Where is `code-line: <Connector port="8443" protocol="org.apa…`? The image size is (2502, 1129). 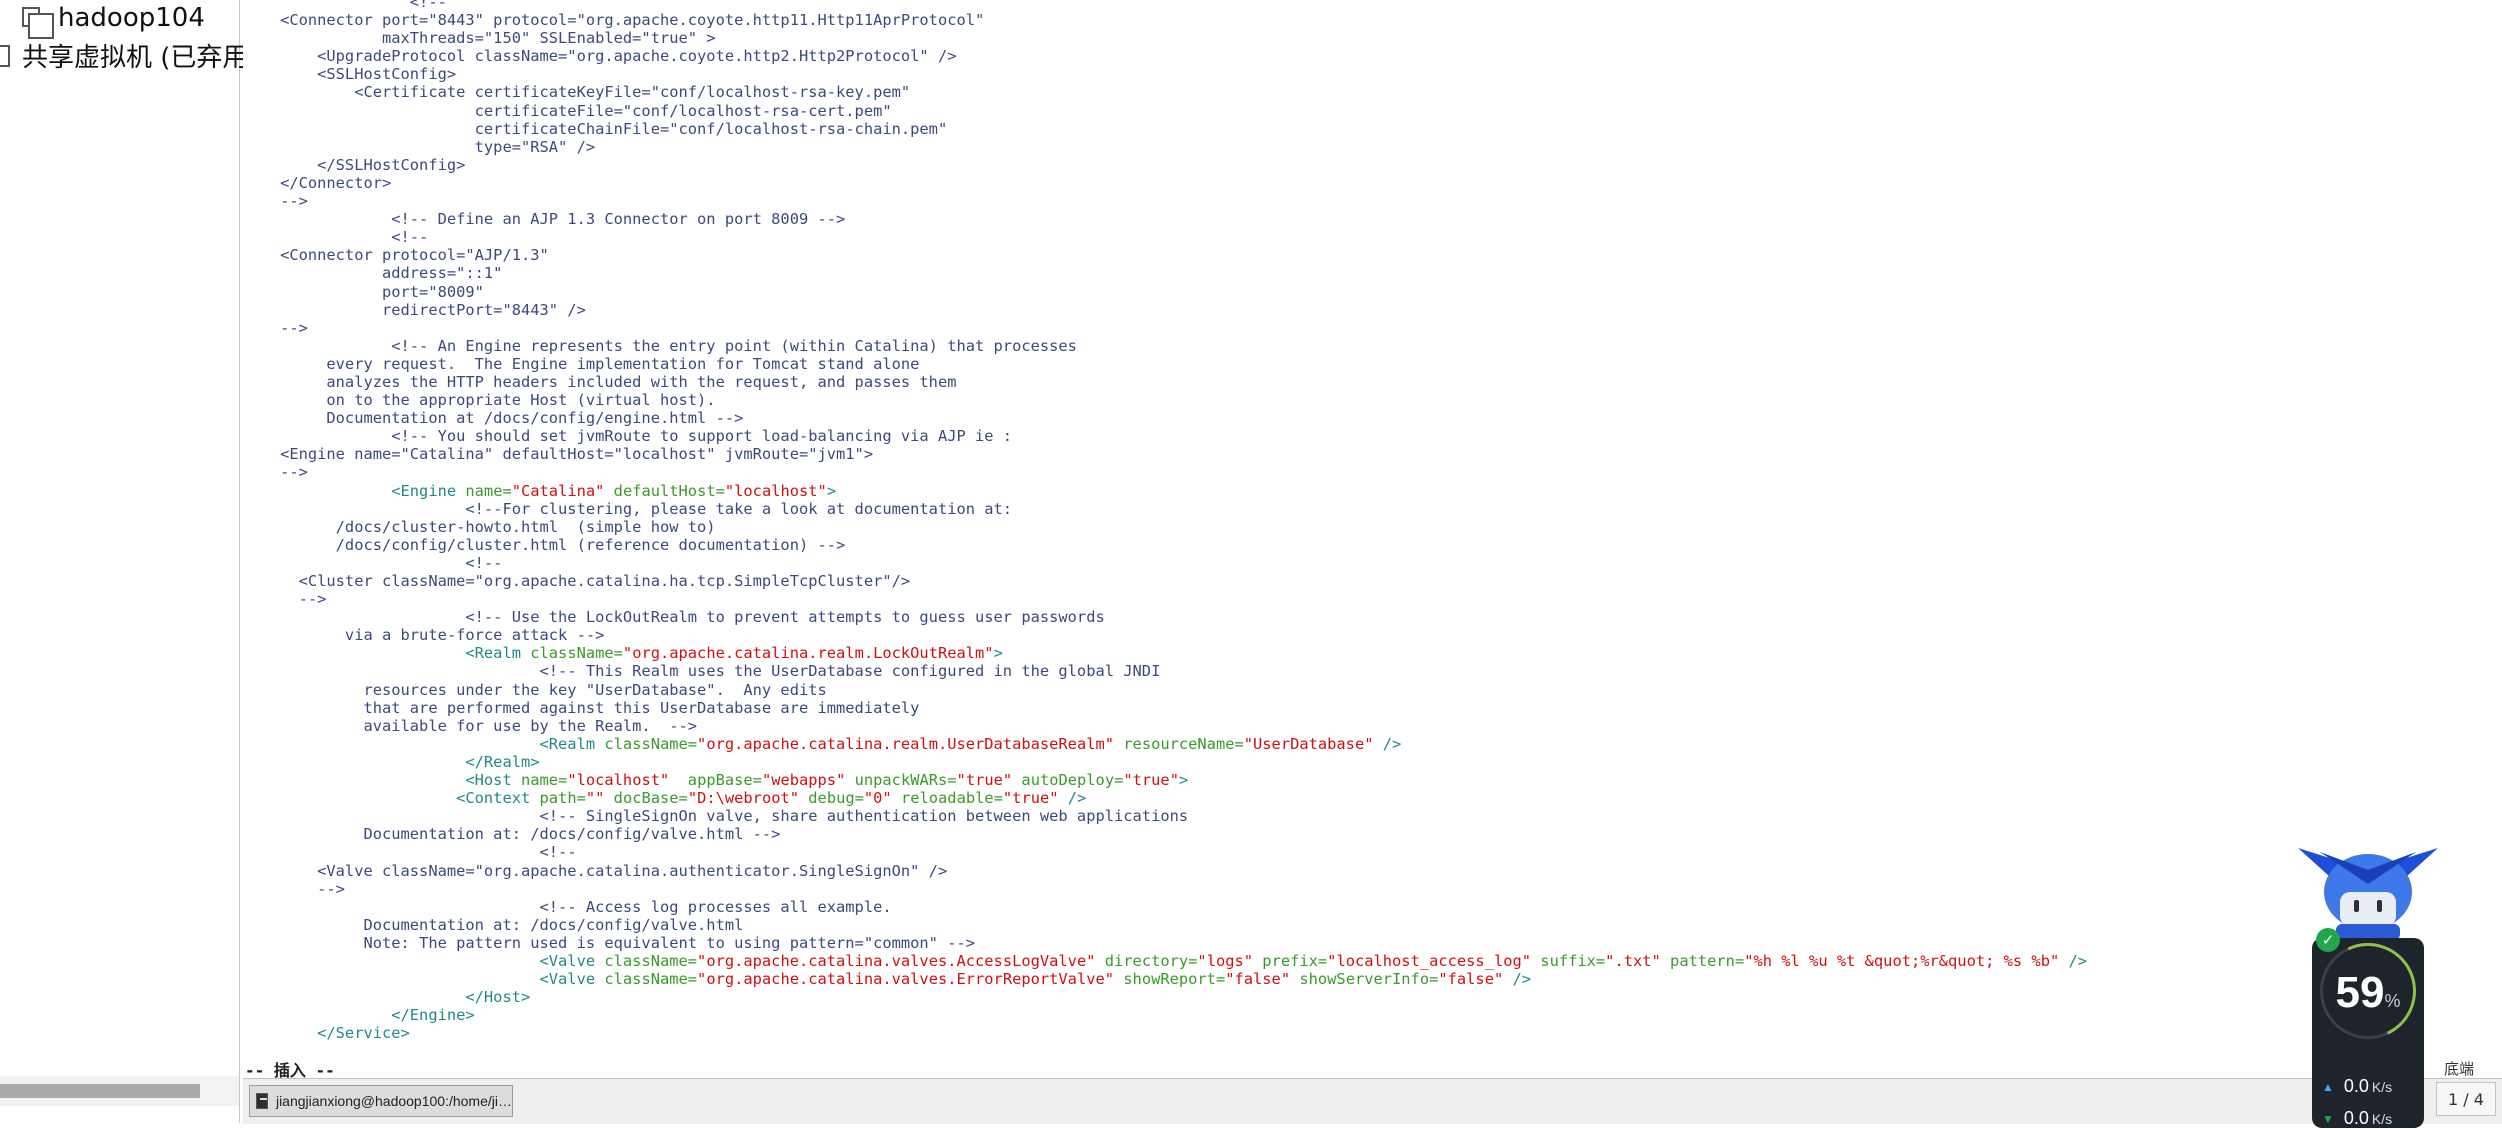
code-line: <Connector port="8443" protocol="org.apa… is located at coordinates (1165, 20).